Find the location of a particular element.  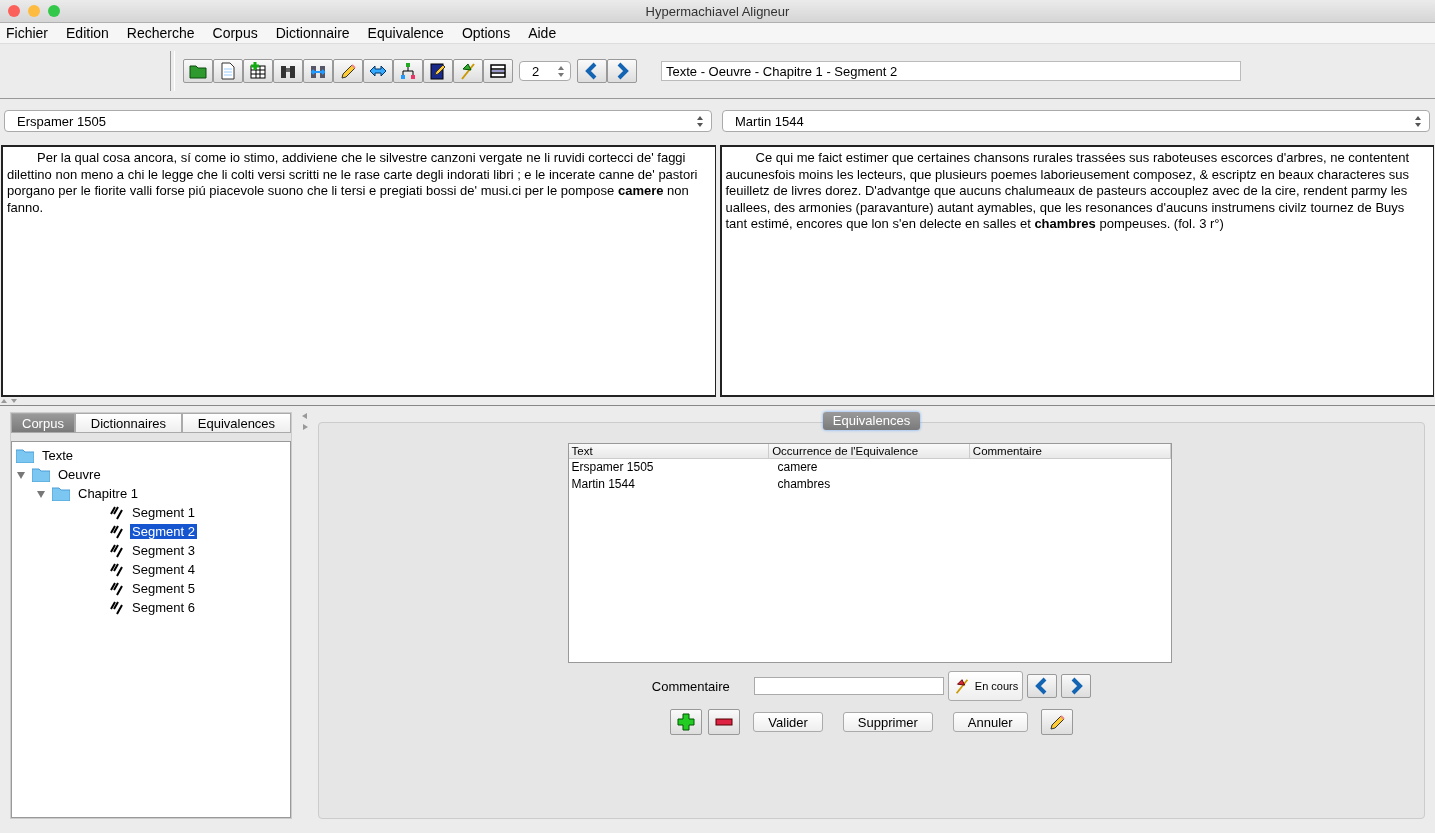

action-button: Annuler is located at coordinates (990, 722).